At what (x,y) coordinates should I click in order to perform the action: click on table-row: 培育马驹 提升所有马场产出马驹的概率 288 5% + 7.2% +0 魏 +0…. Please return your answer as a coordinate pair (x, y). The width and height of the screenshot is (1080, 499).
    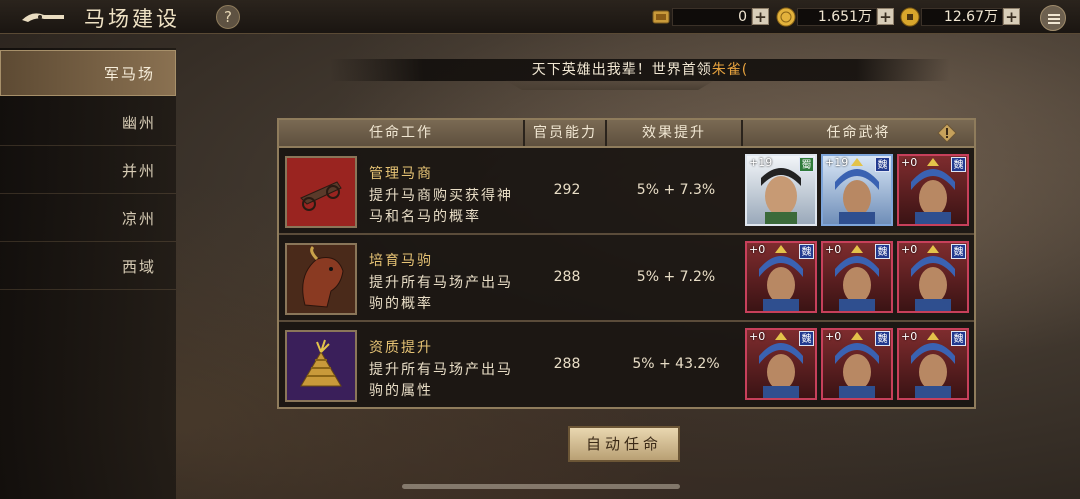
    Looking at the image, I should click on (626, 279).